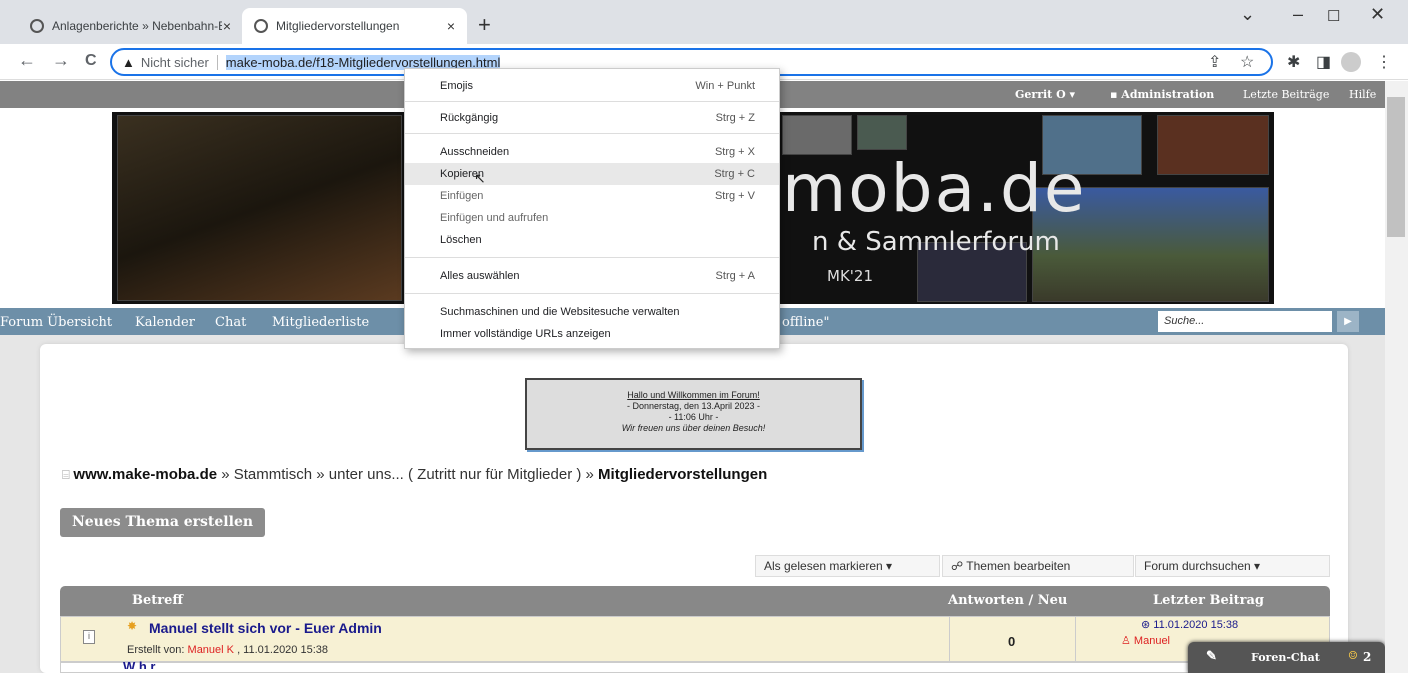 Image resolution: width=1408 pixels, height=673 pixels. I want to click on edit-topics-button: ☍ Themen bearbeiten, so click(1038, 566).